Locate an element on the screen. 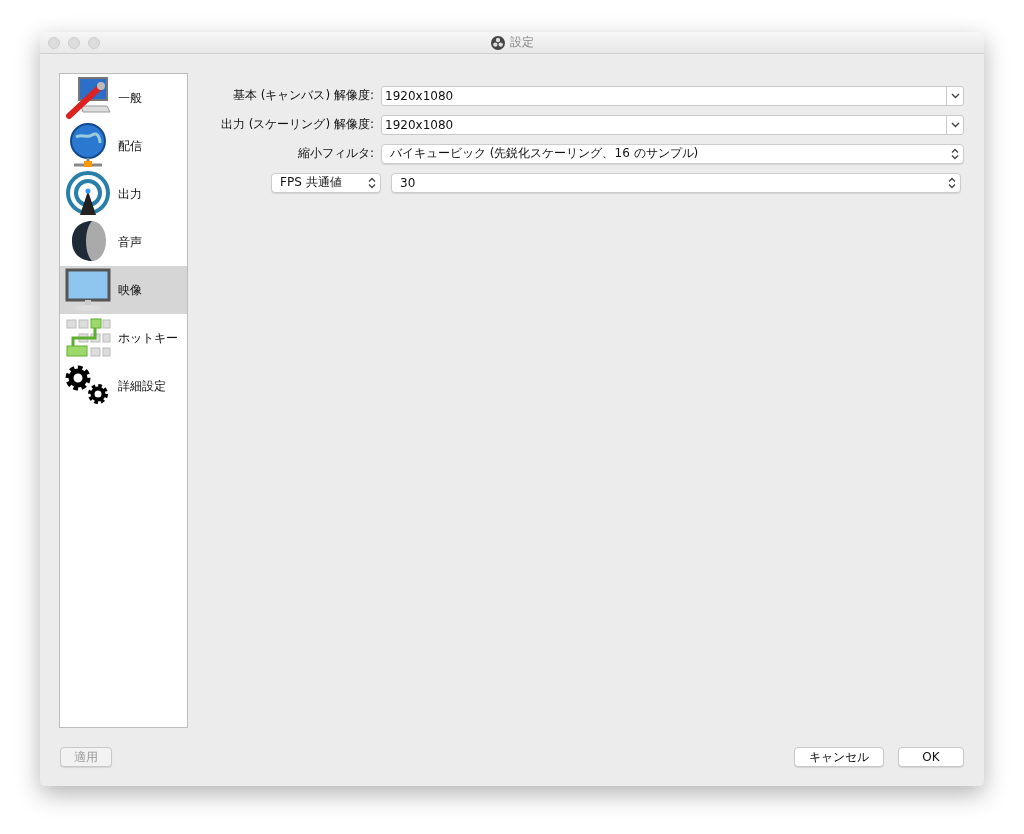  close-button is located at coordinates (54, 42).